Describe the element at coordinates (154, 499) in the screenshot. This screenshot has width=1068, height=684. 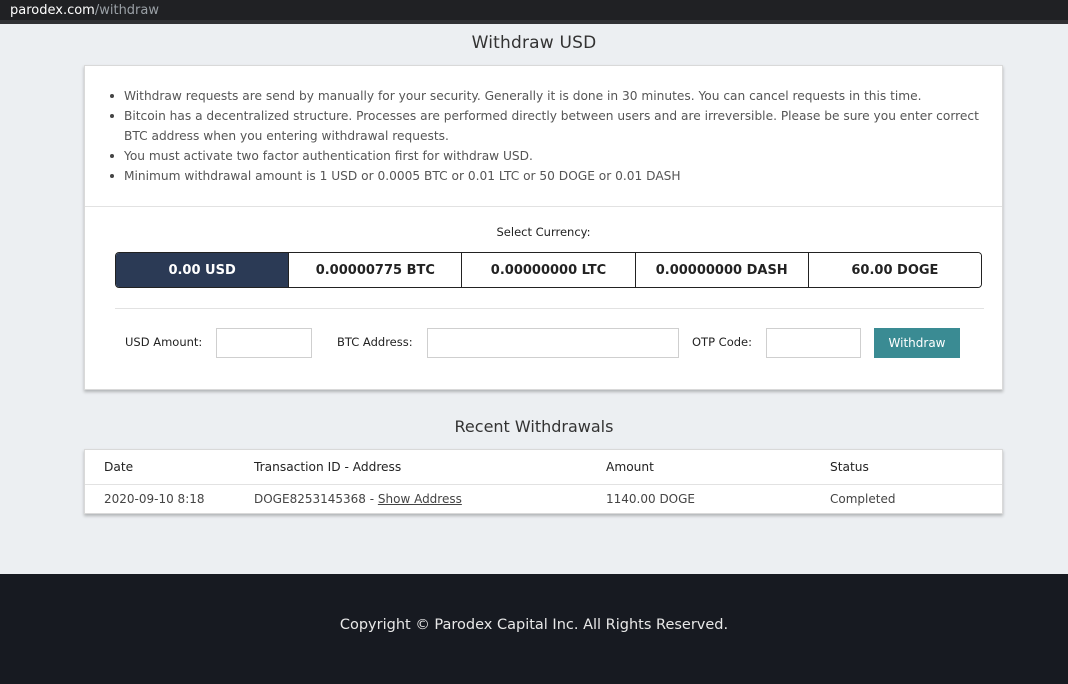
I see `row-date: 2020-09-10 8:18` at that location.